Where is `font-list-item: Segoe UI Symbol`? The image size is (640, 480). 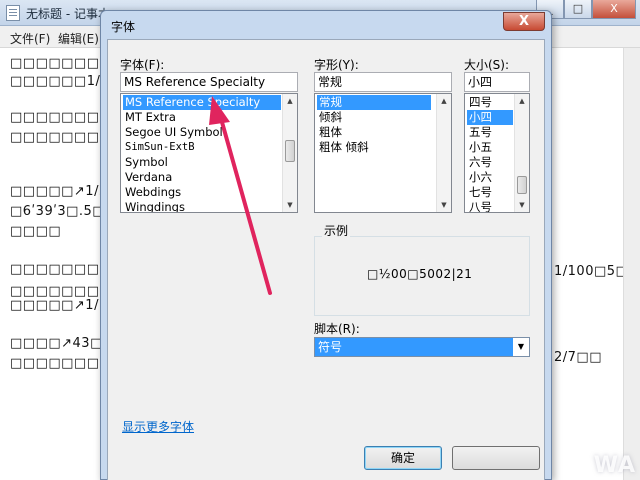
font-list-item: Segoe UI Symbol is located at coordinates (202, 132).